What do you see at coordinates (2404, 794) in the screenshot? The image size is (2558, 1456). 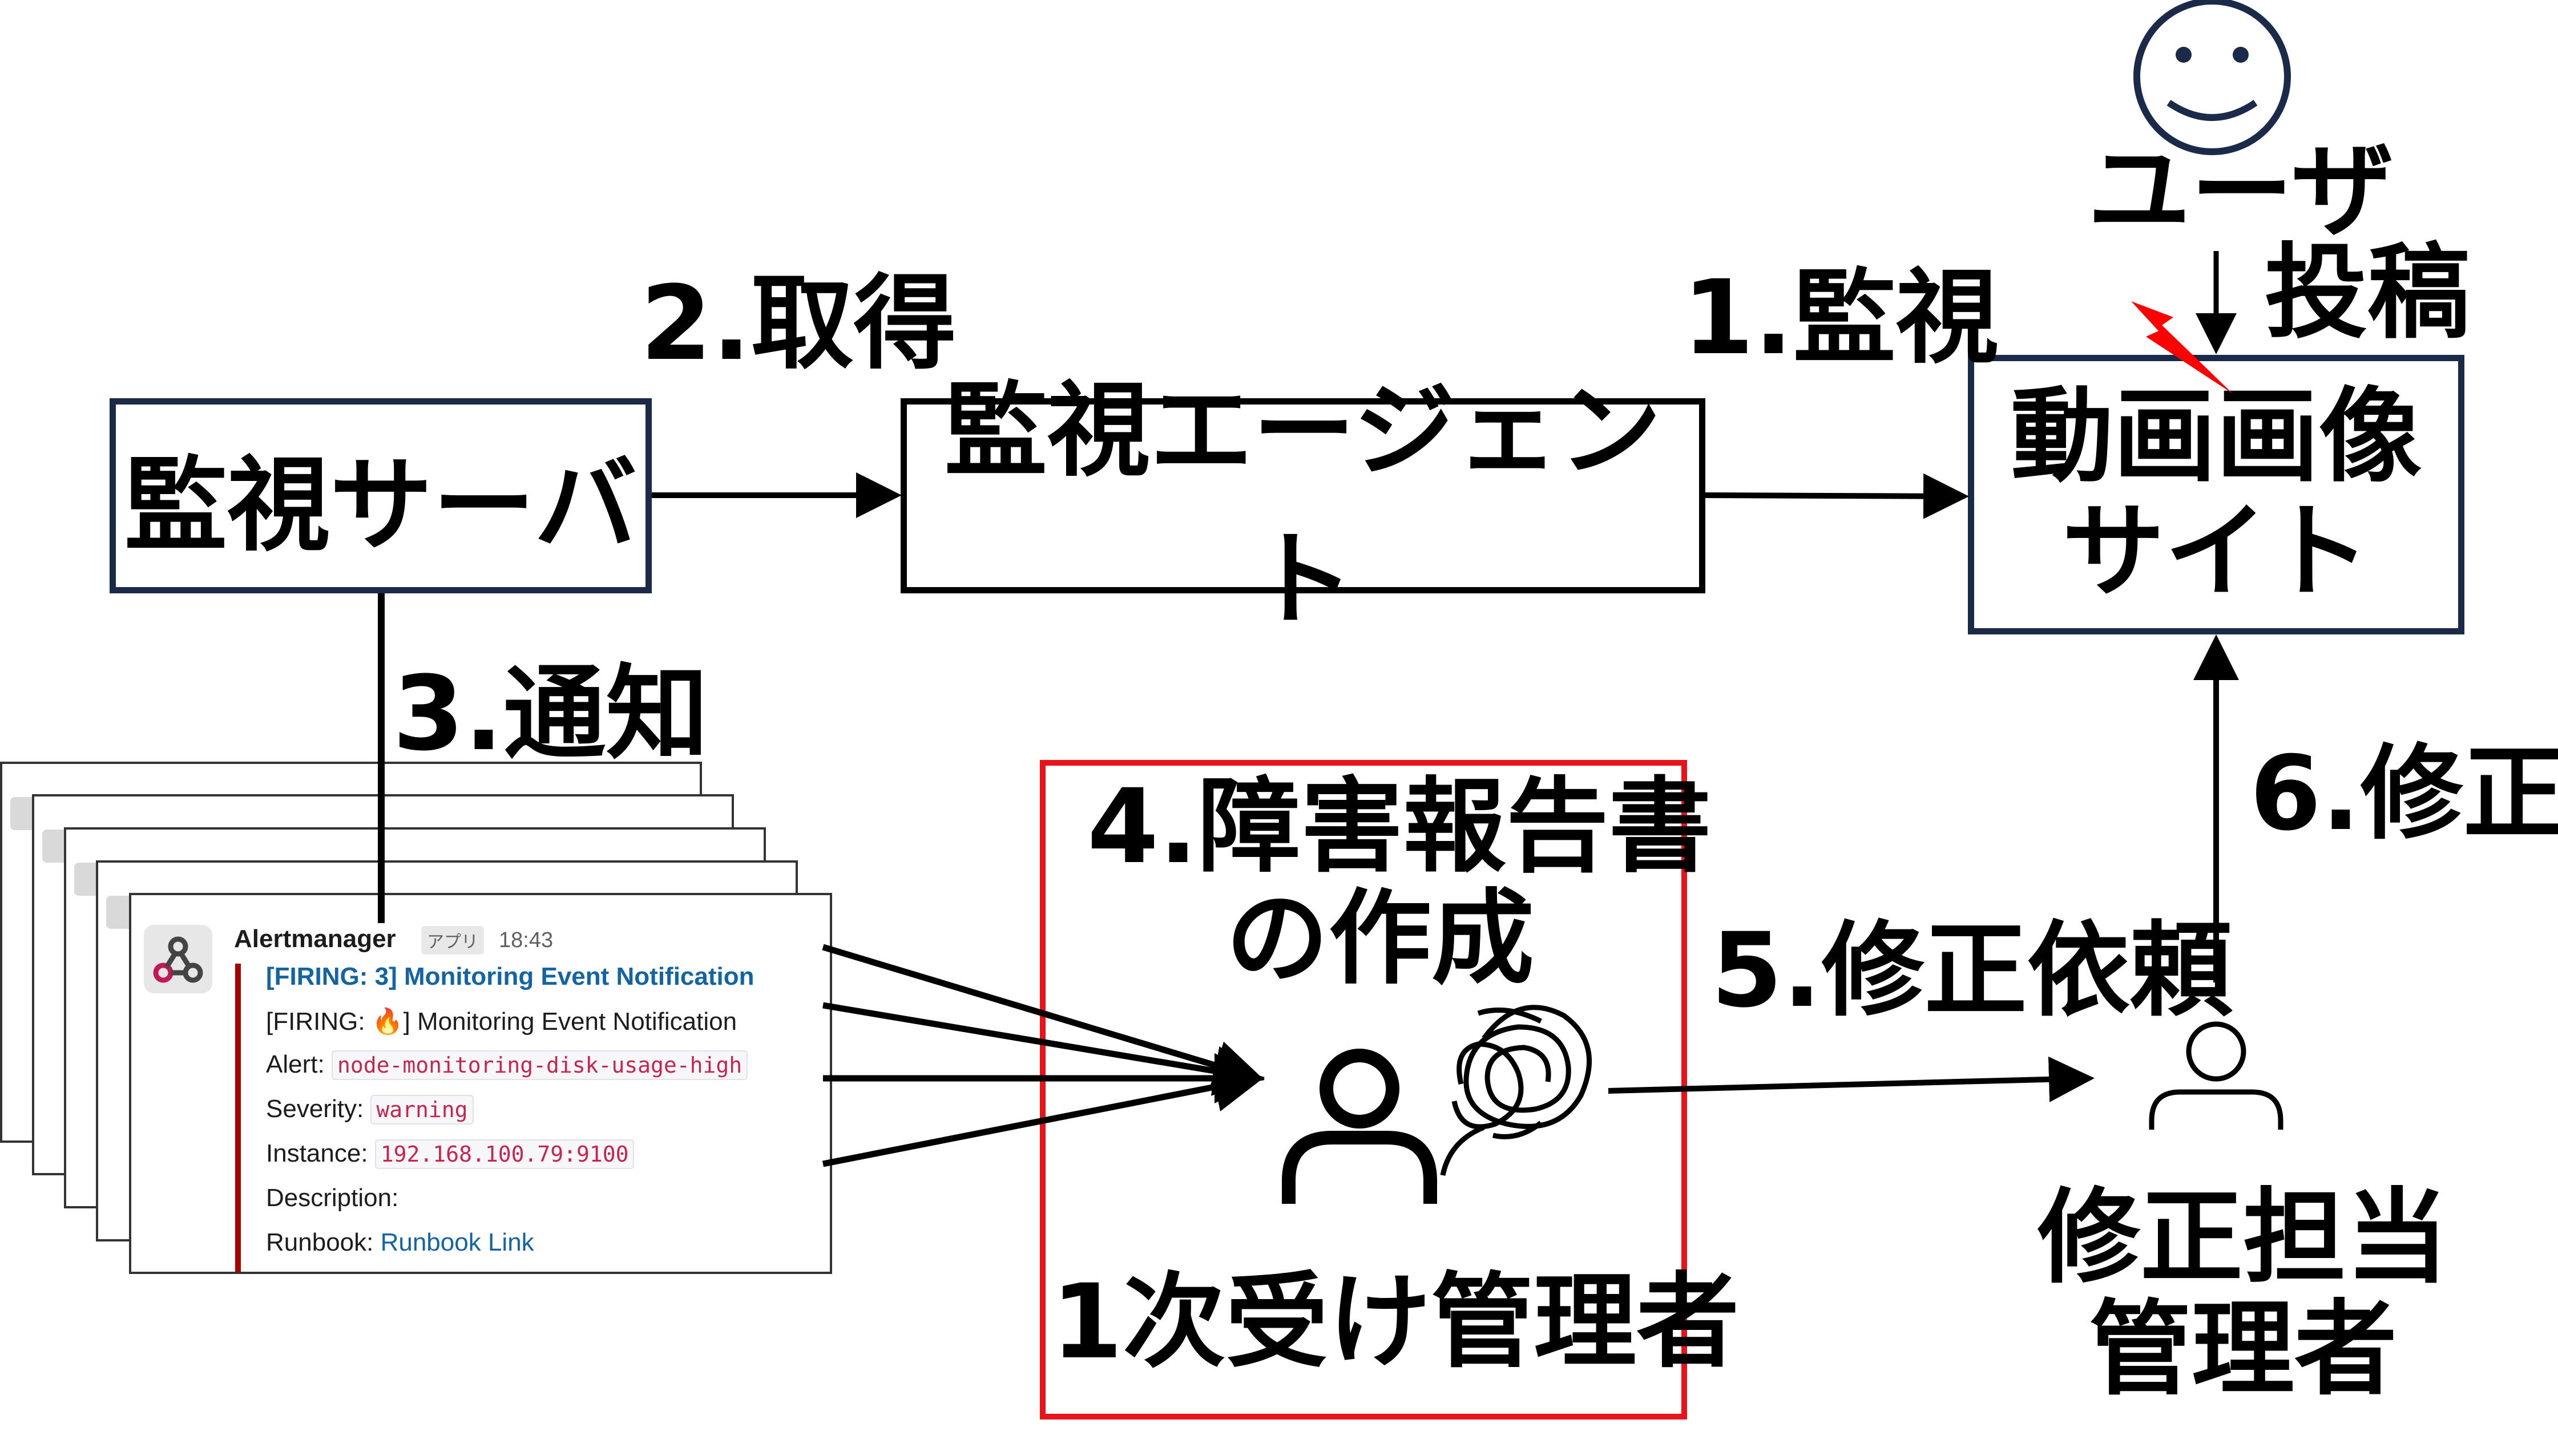 I see `step6-fix-label: 6.修正` at bounding box center [2404, 794].